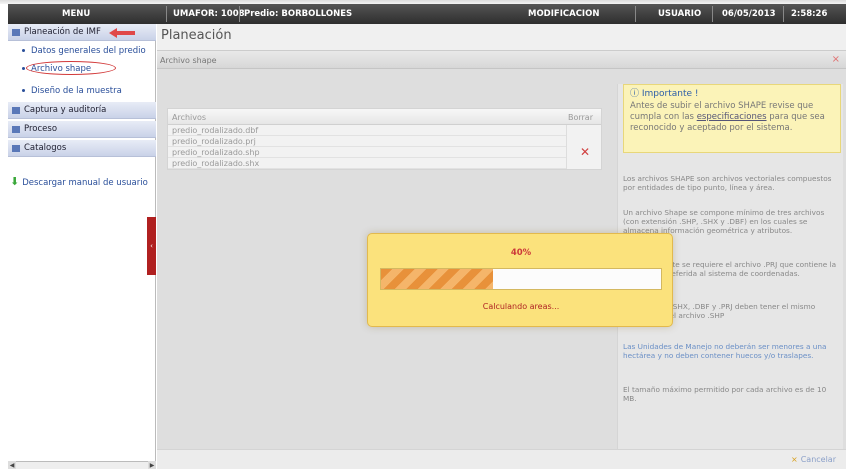 This screenshot has width=846, height=469. I want to click on download-label: Descargar manual de usuario, so click(85, 183).